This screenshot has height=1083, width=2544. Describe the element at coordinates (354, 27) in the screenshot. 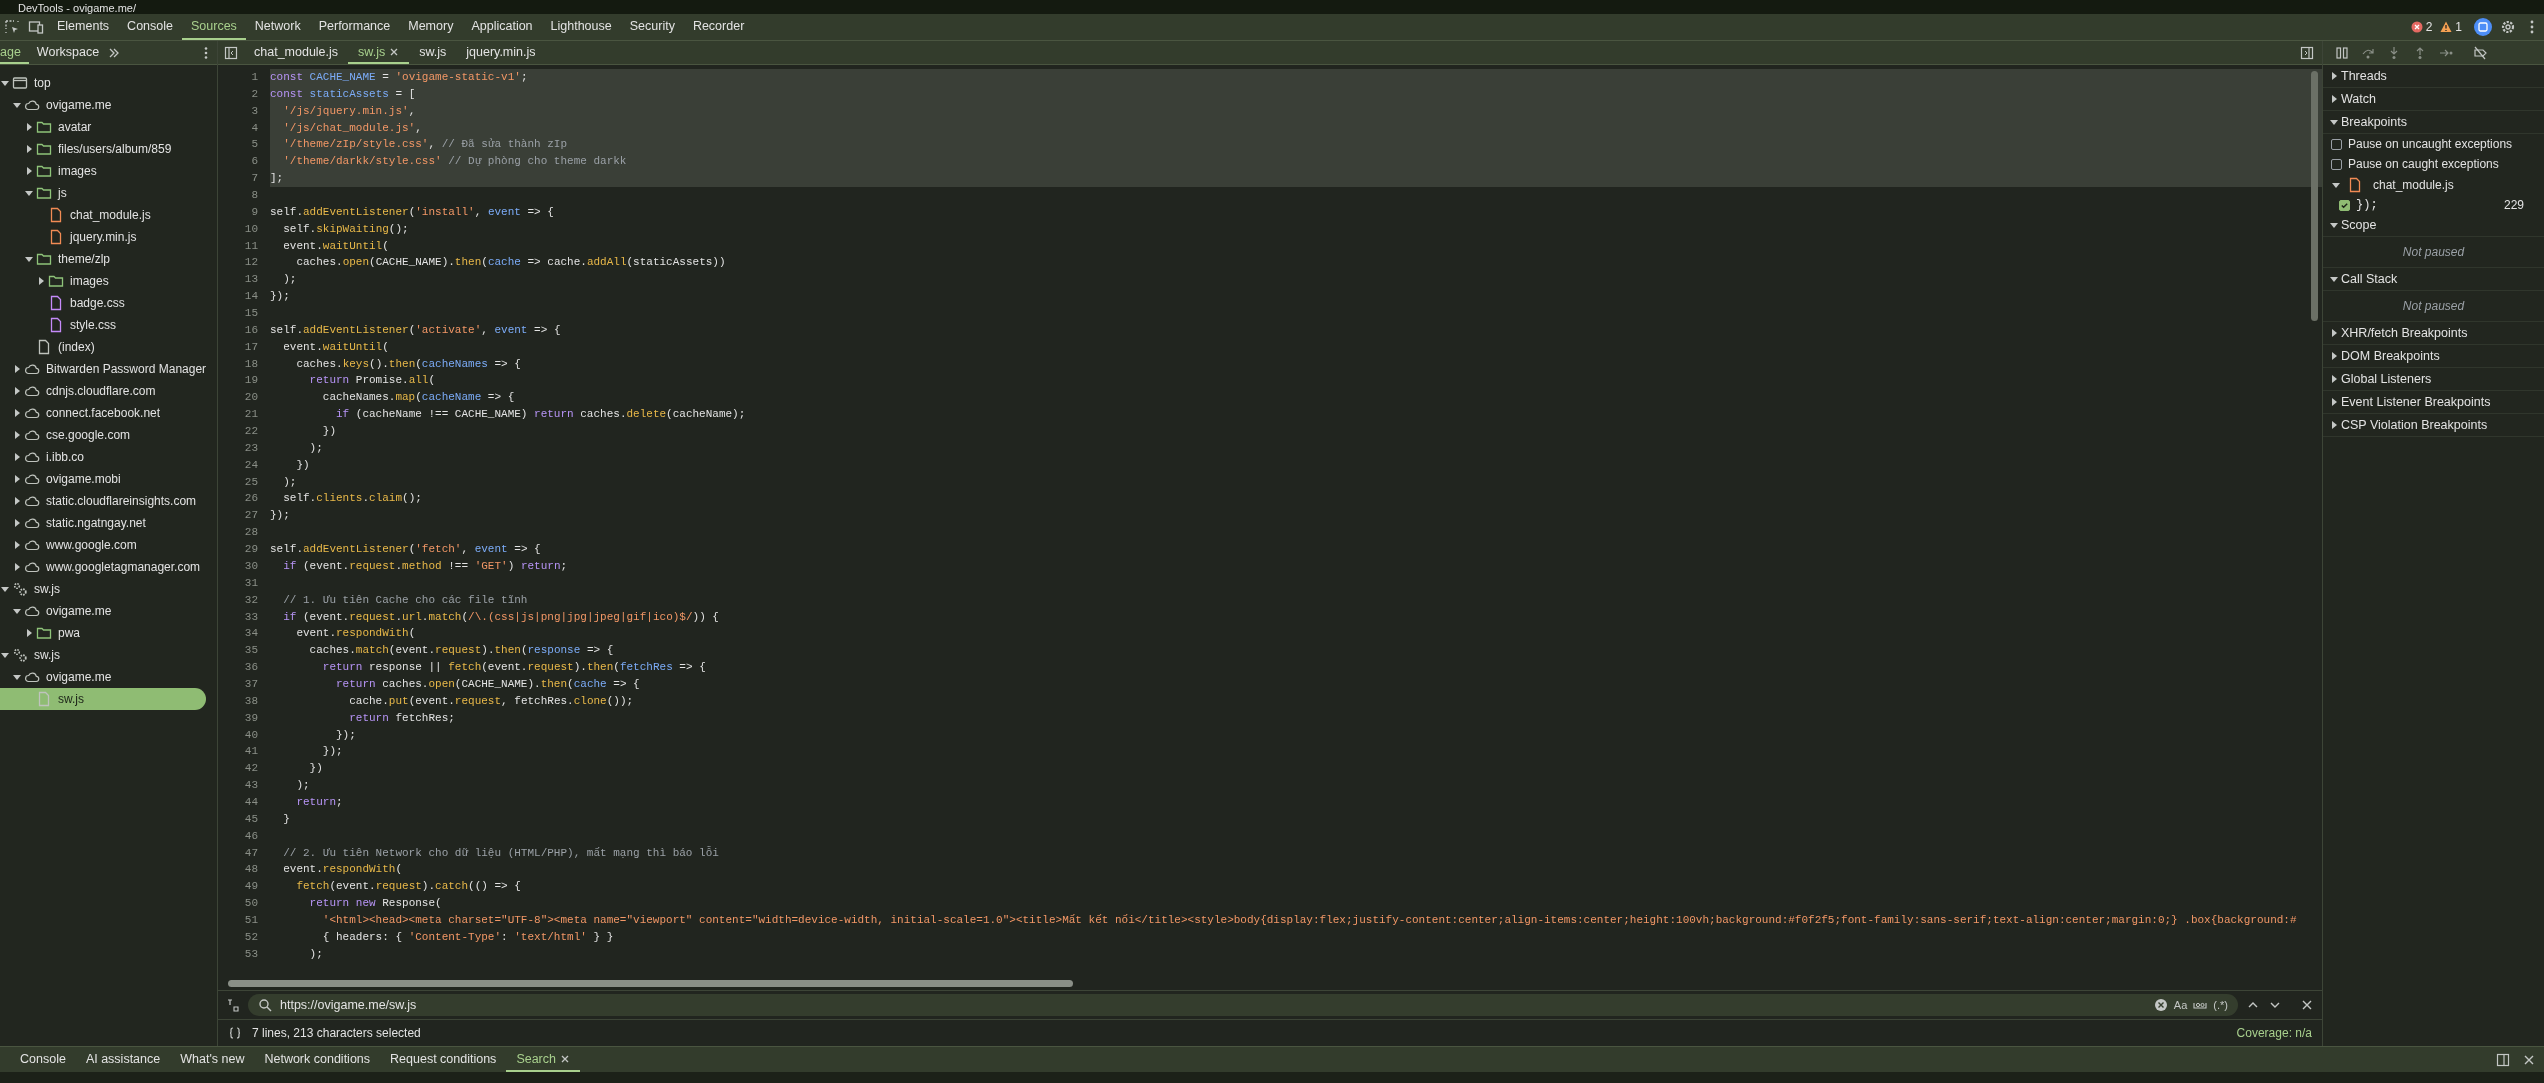

I see `panel-tab: Performance` at that location.